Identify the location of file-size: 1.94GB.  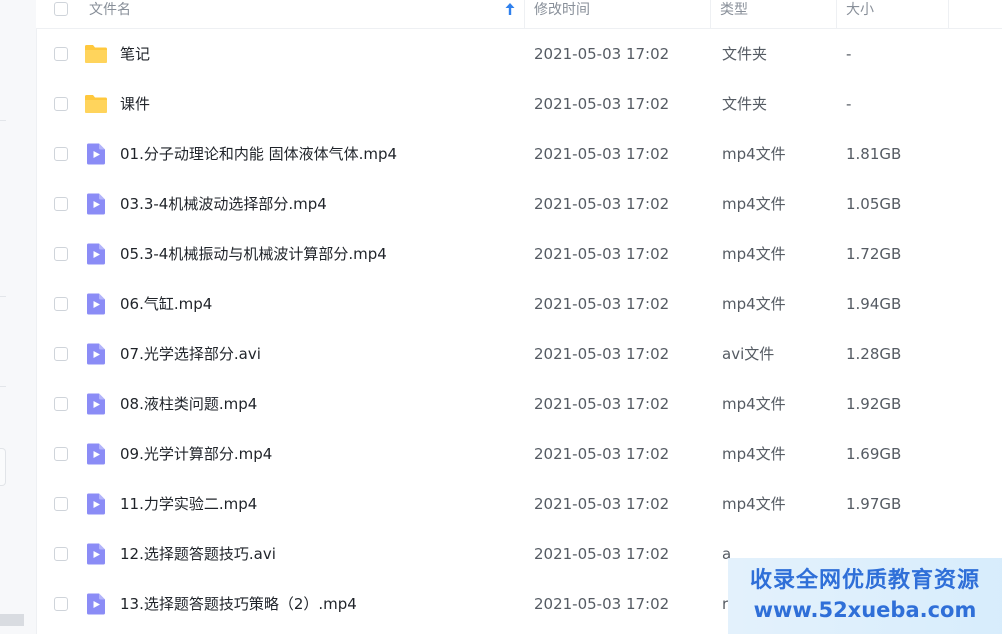
(874, 304).